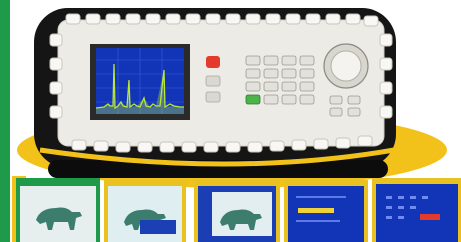 This screenshot has height=242, width=461. Describe the element at coordinates (430, 217) in the screenshot. I see `menu-highlight` at that location.